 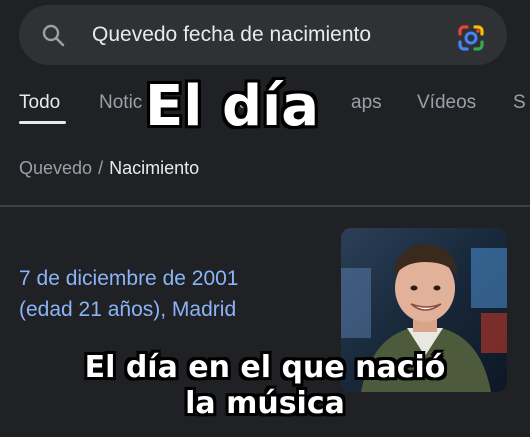 I want to click on search-bar: Quevedo fecha de nacimiento, so click(x=263, y=35).